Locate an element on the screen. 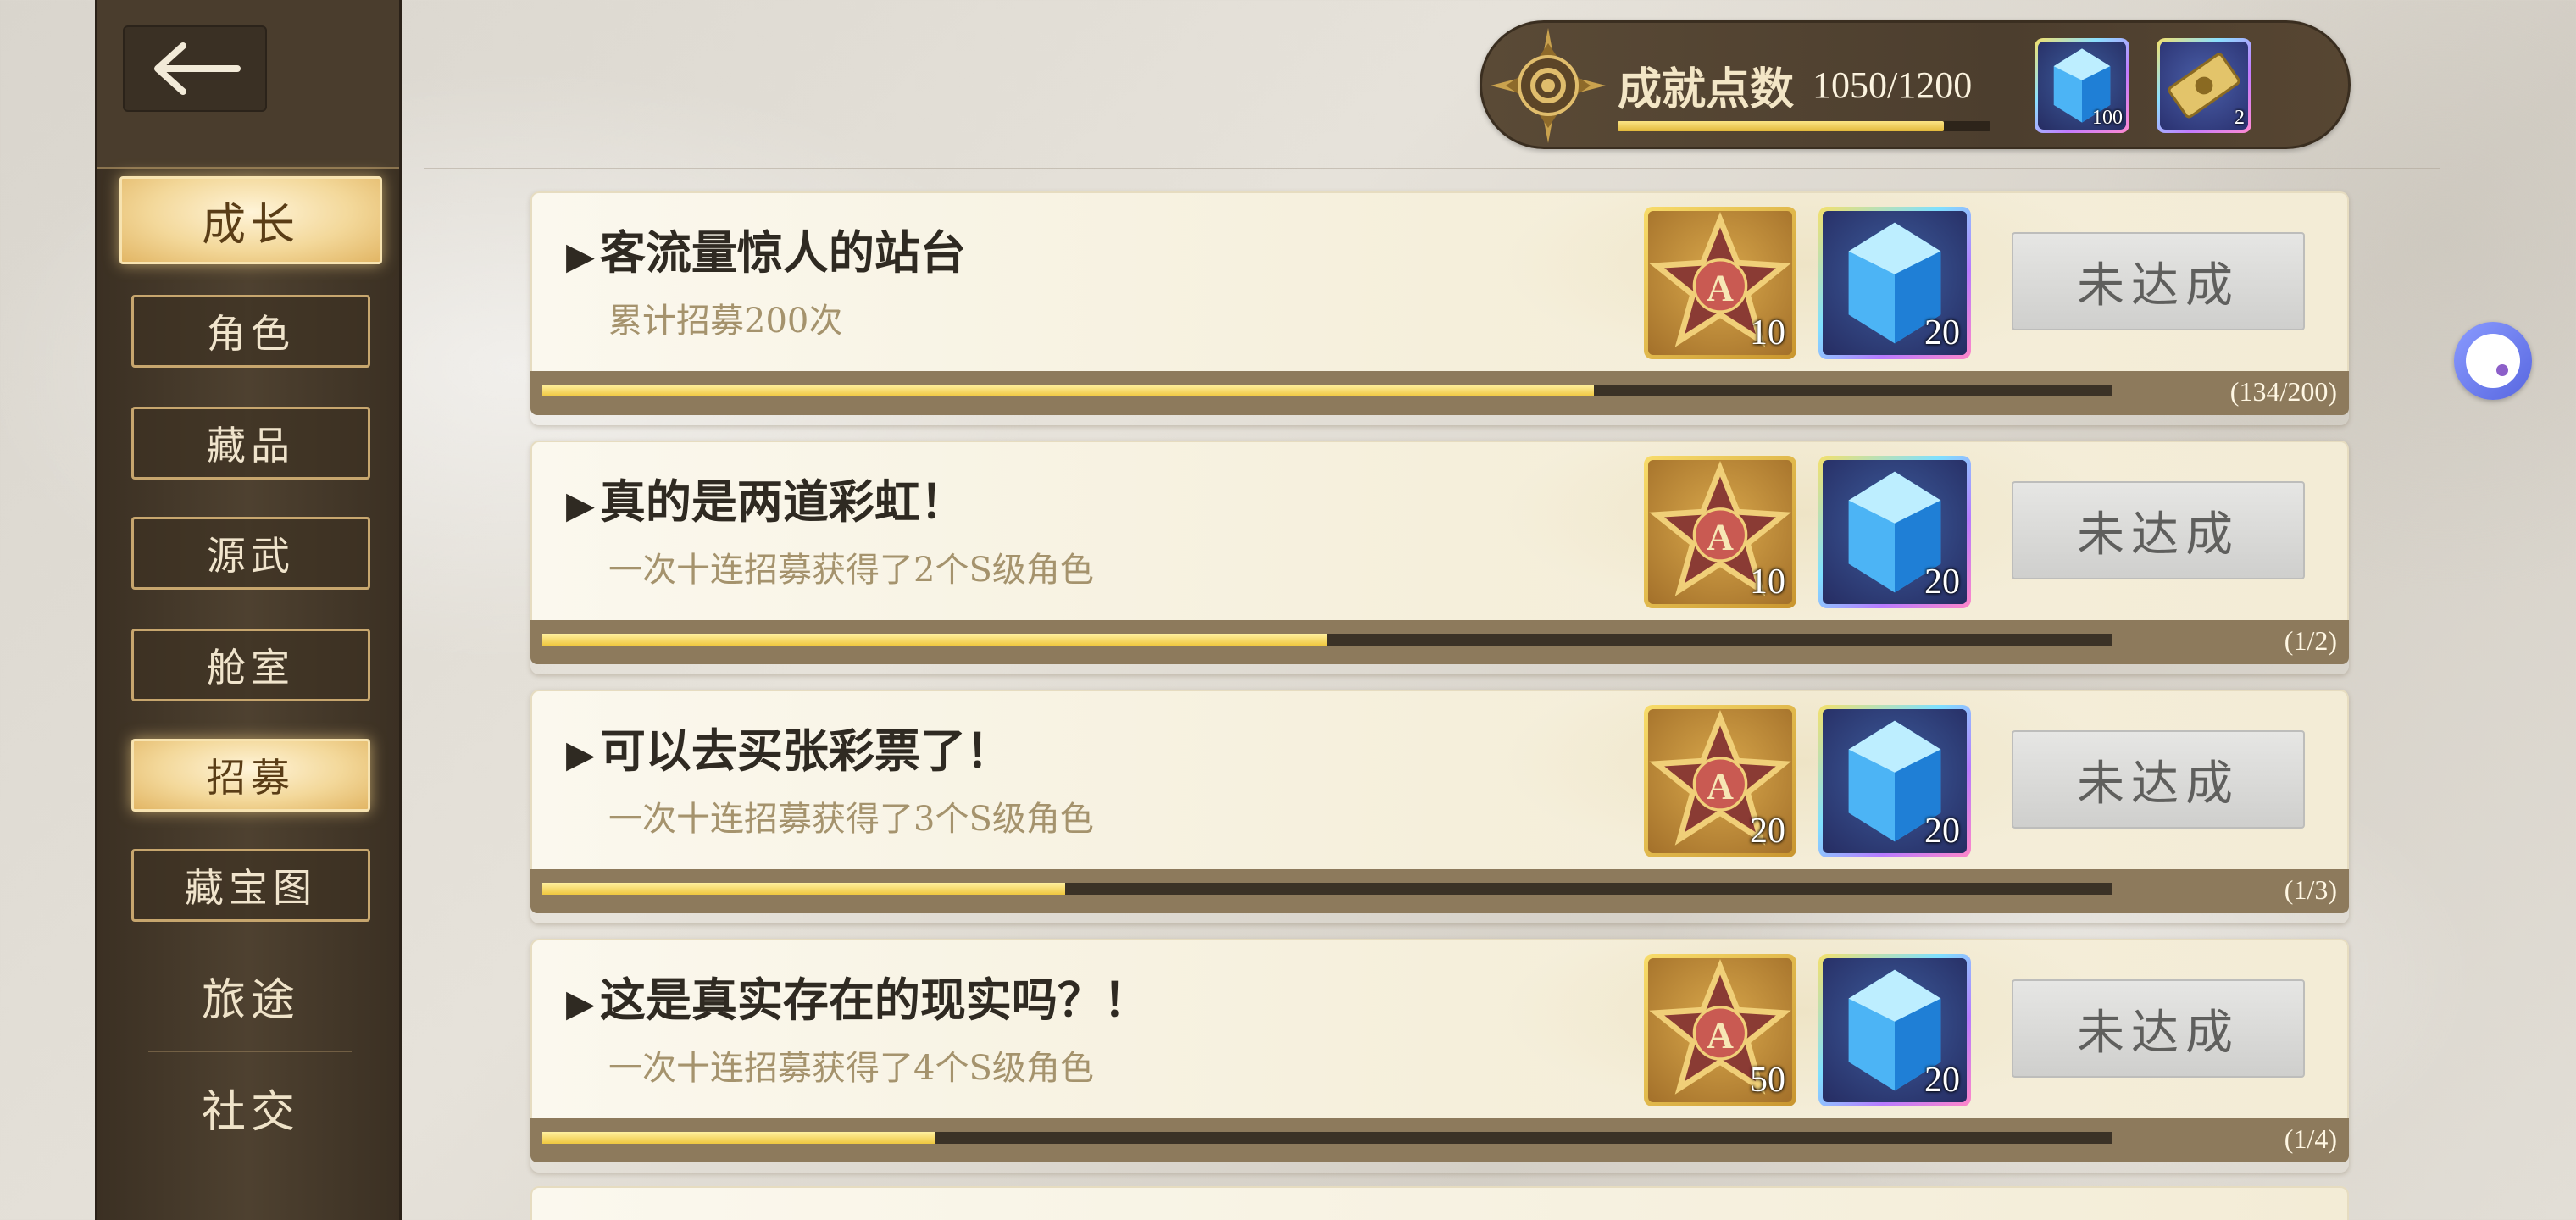 The image size is (2576, 1220). achievement-title-text: 真的是两道彩虹！ is located at coordinates (782, 501).